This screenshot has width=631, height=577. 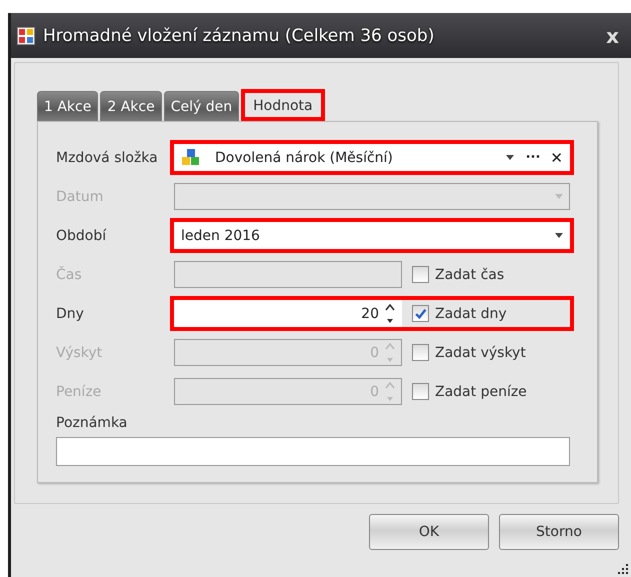 I want to click on tab: 2 Akce, so click(x=131, y=106).